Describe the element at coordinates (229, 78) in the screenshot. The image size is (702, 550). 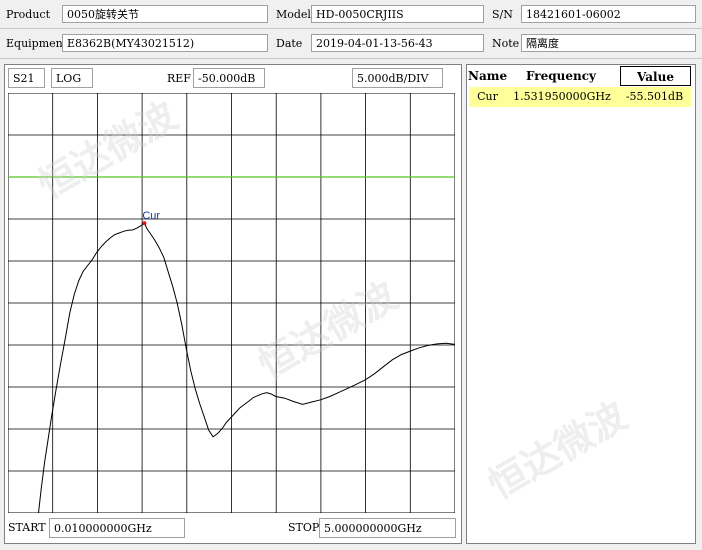
I see `ref-field: -50.000dB` at that location.